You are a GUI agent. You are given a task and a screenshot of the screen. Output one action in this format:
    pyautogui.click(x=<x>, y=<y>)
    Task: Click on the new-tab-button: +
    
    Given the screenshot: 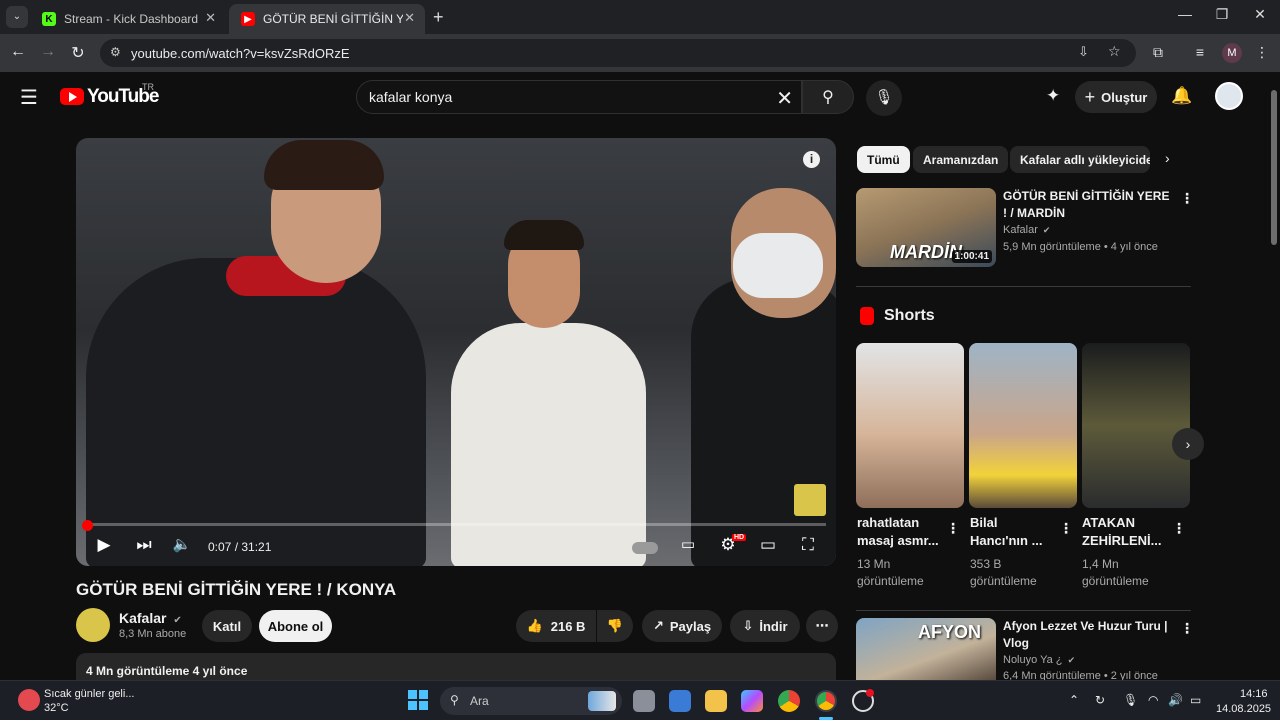 What is the action you would take?
    pyautogui.click(x=438, y=17)
    